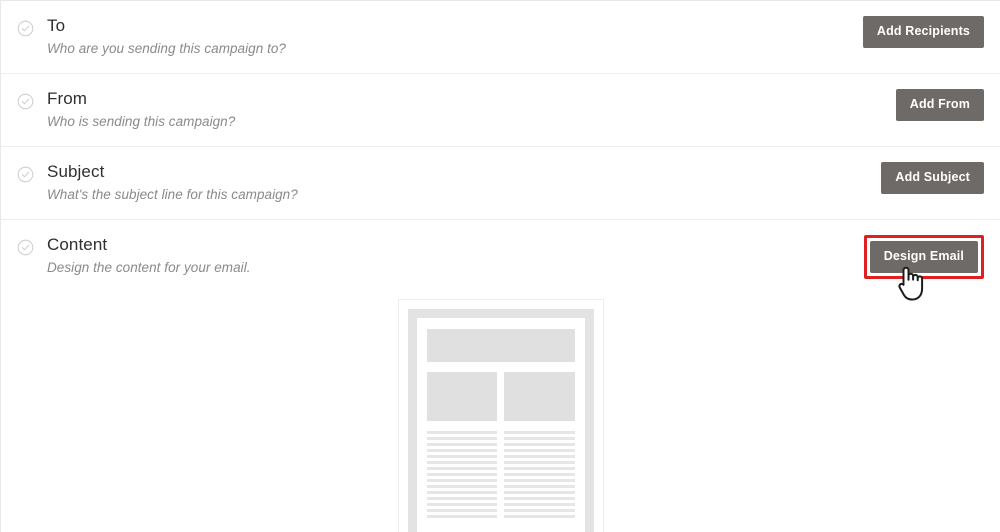 This screenshot has width=1000, height=532. Describe the element at coordinates (76, 171) in the screenshot. I see `section-title-subject: Subject` at that location.